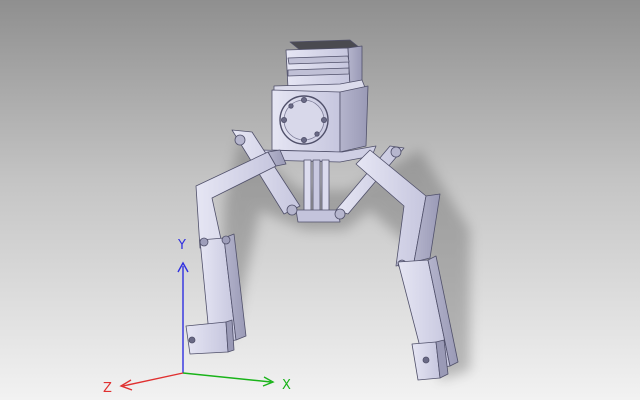  I want to click on z-axis-line, so click(153, 379).